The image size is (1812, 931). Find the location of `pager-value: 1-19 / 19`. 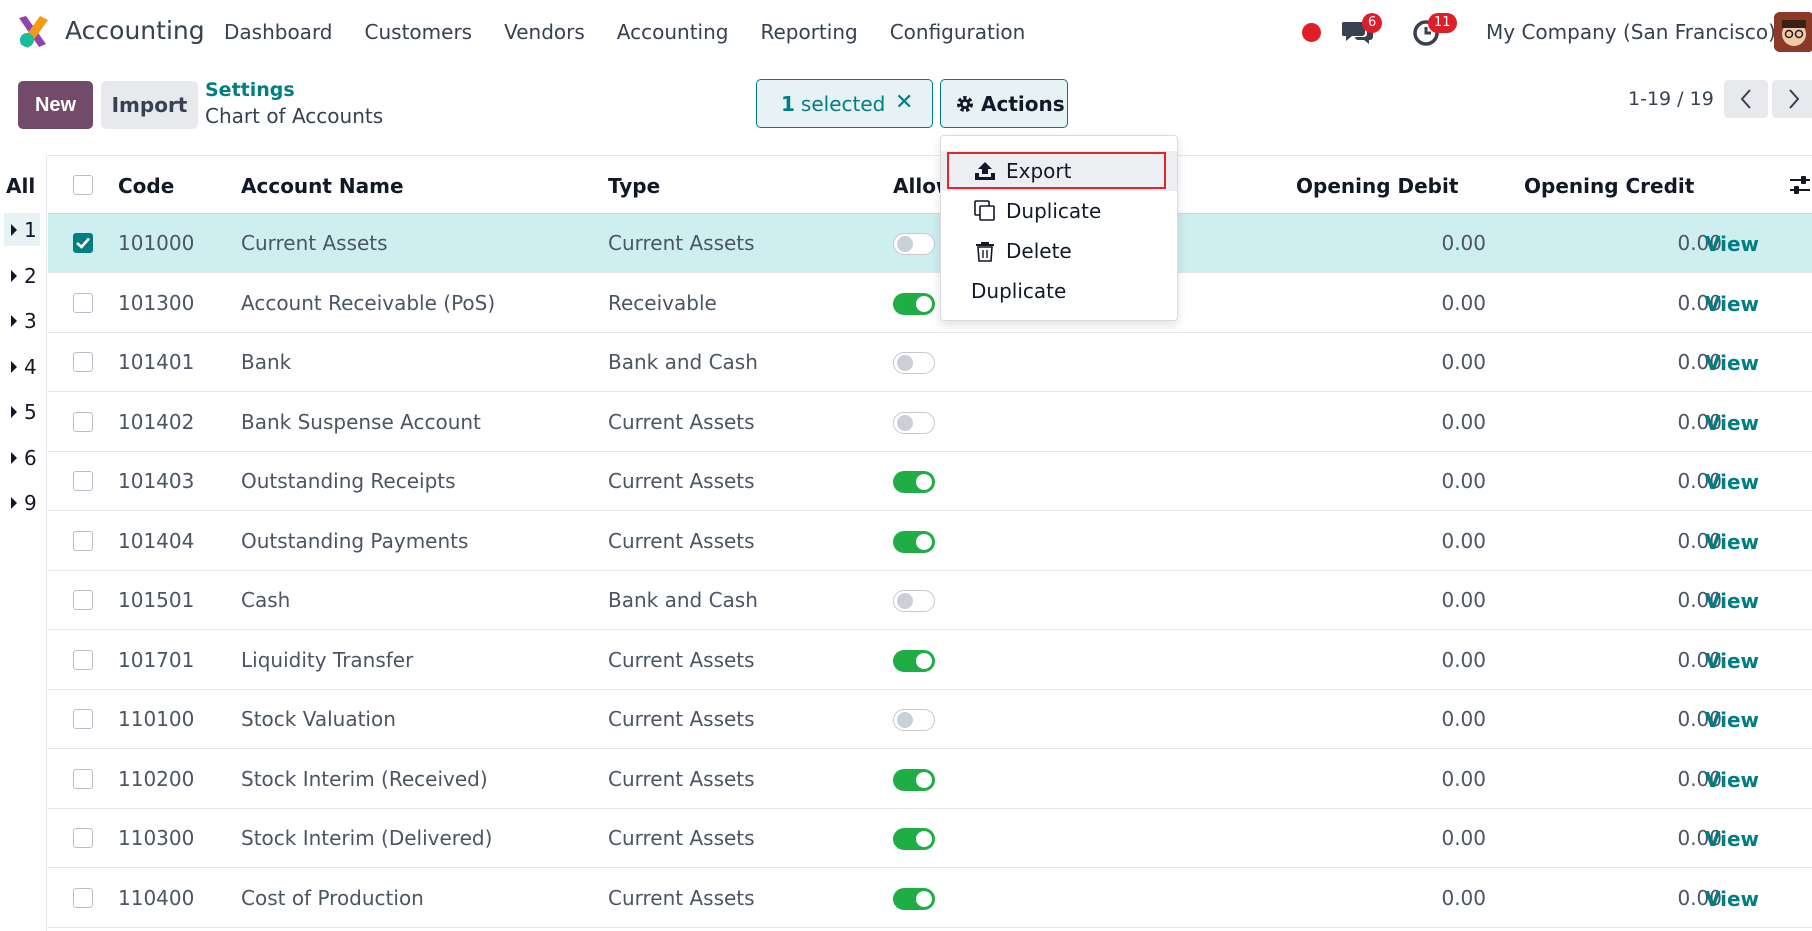

pager-value: 1-19 / 19 is located at coordinates (1671, 99).